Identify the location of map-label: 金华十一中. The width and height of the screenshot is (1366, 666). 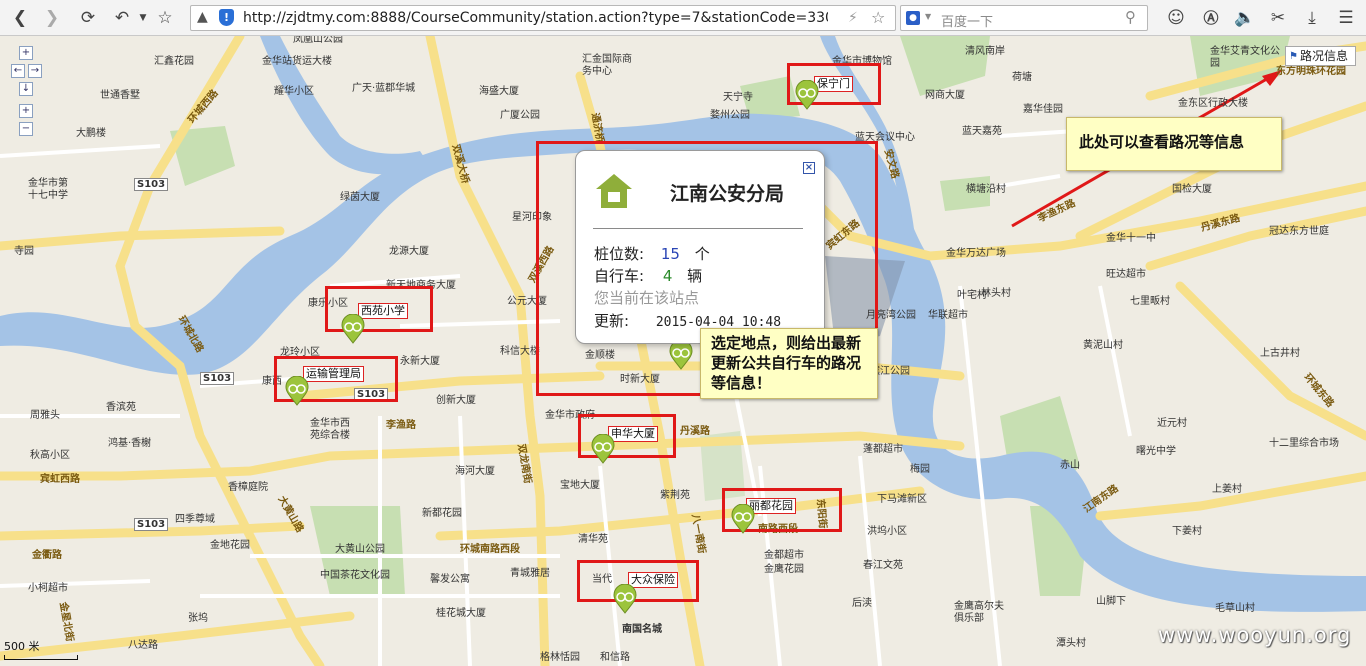
(1131, 238).